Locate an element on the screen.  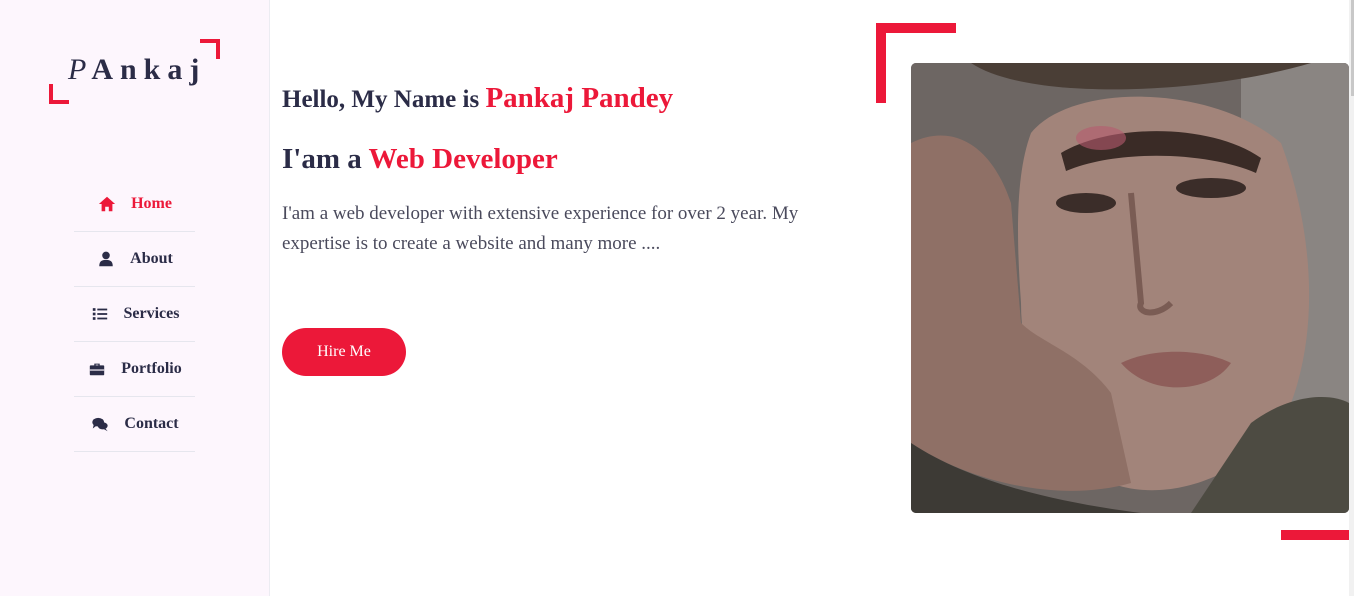
nav-link-contact: Contact is located at coordinates (134, 424).